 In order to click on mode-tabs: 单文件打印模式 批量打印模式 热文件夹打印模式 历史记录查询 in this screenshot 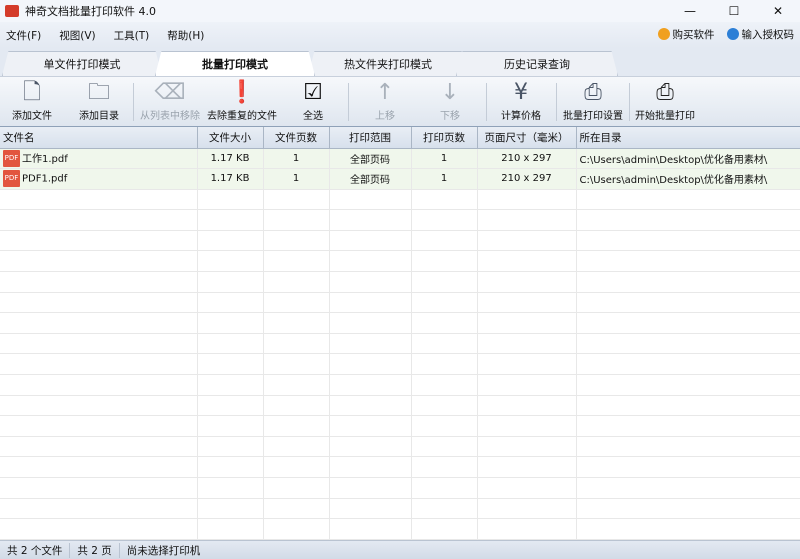, I will do `click(400, 62)`.